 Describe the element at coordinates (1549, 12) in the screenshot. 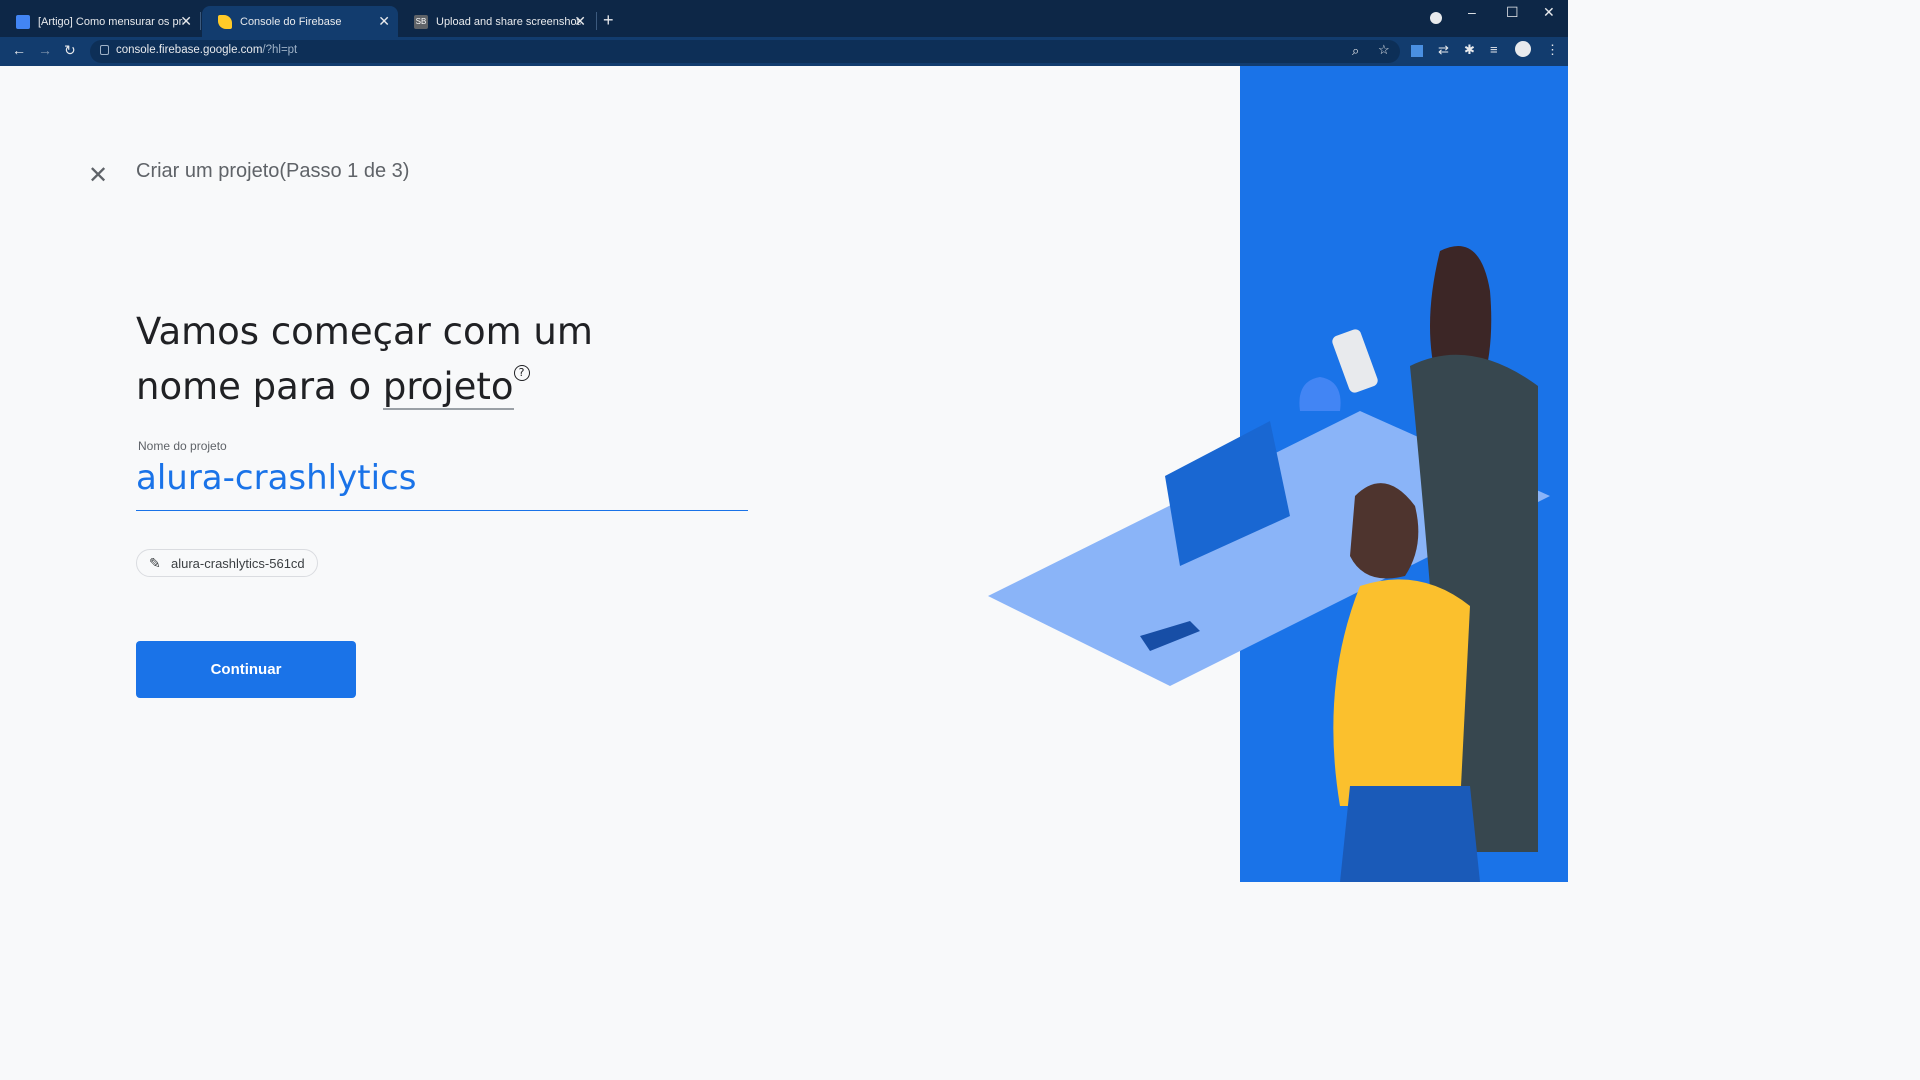

I see `close-window-button: ✕` at that location.